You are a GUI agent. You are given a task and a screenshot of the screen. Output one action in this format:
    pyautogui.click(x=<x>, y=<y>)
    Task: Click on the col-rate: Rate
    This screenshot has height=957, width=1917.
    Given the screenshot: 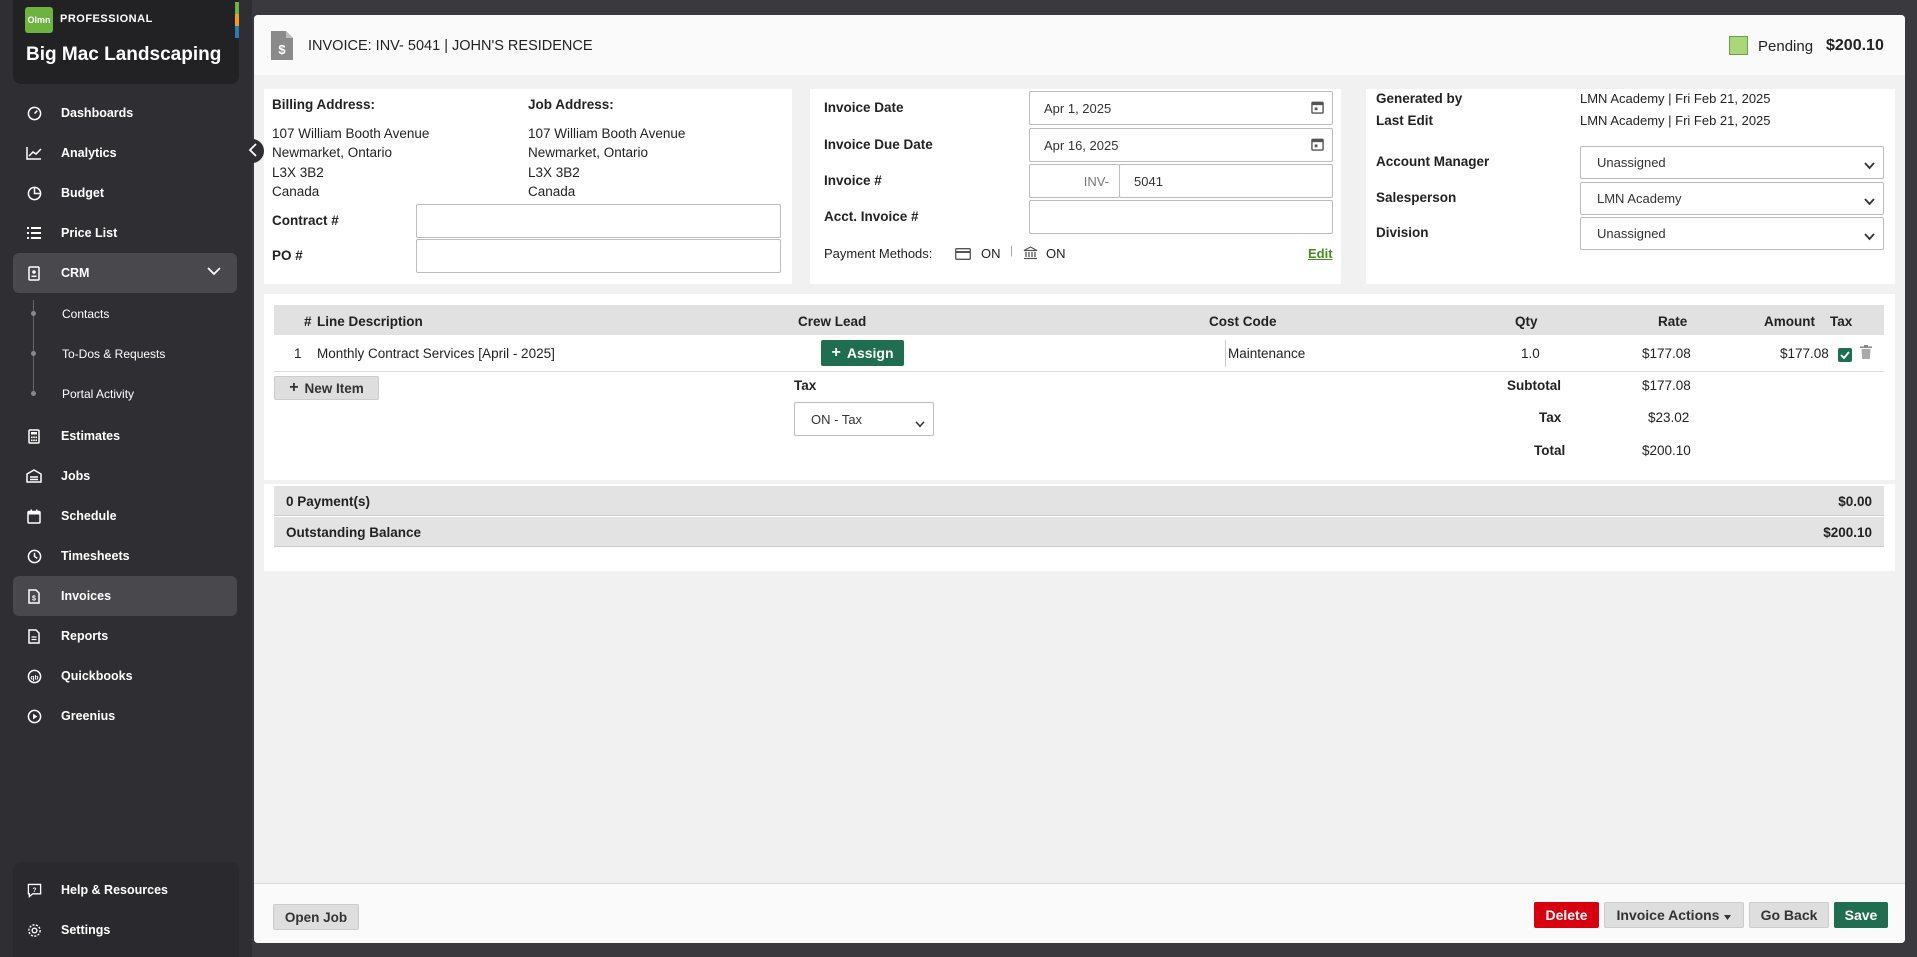 What is the action you would take?
    pyautogui.click(x=1673, y=321)
    